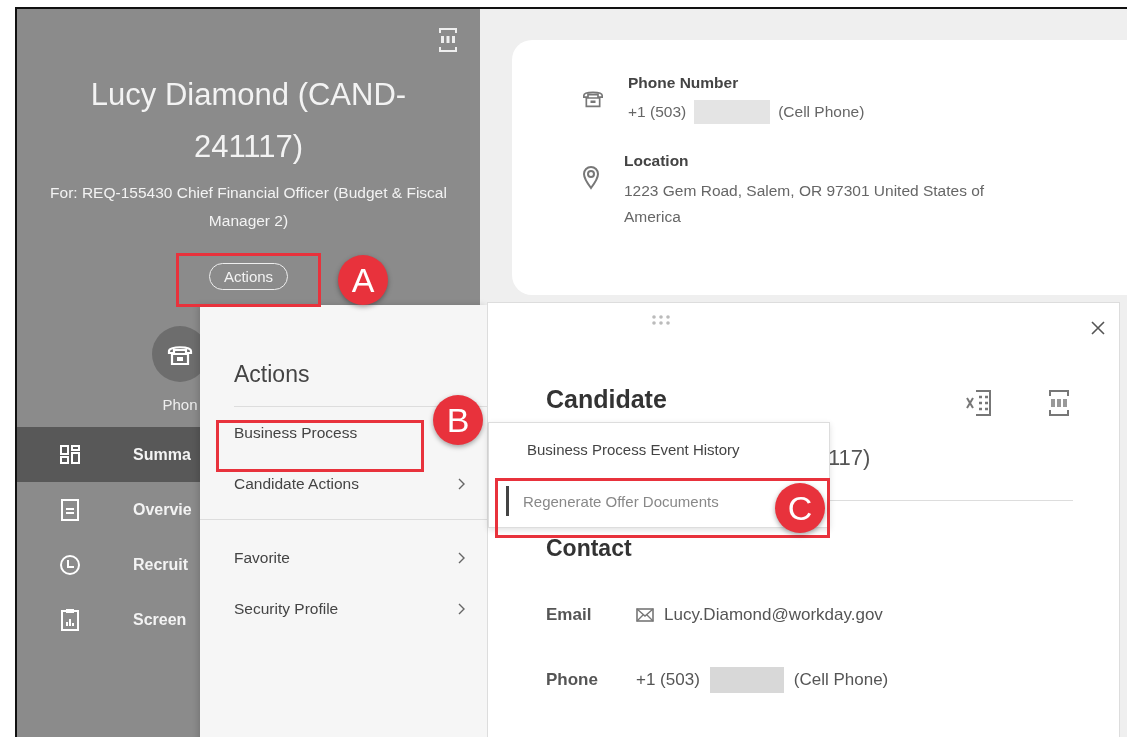 This screenshot has height=737, width=1127. I want to click on candidate-id-text: 117), so click(849, 458).